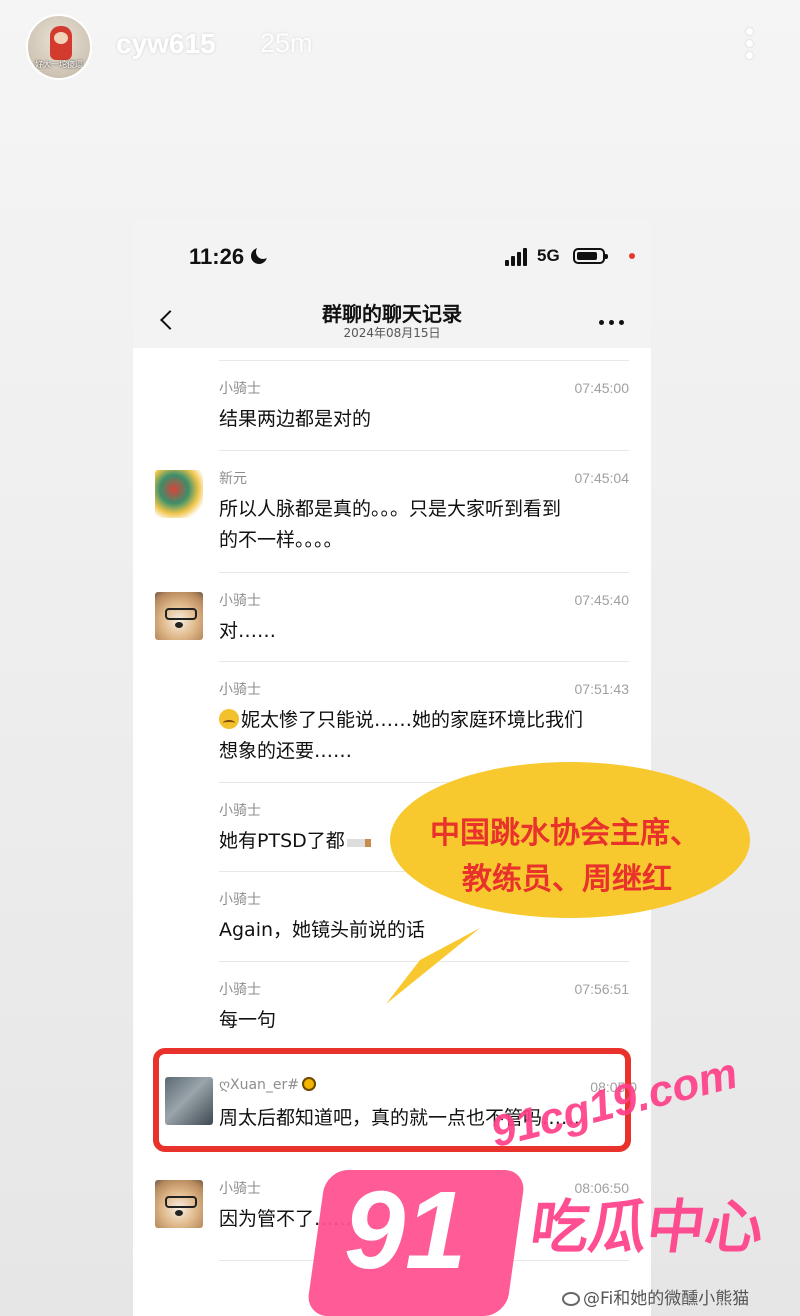 The width and height of the screenshot is (800, 1316). I want to click on story-avatar: 好大一坨傻逼, so click(59, 47).